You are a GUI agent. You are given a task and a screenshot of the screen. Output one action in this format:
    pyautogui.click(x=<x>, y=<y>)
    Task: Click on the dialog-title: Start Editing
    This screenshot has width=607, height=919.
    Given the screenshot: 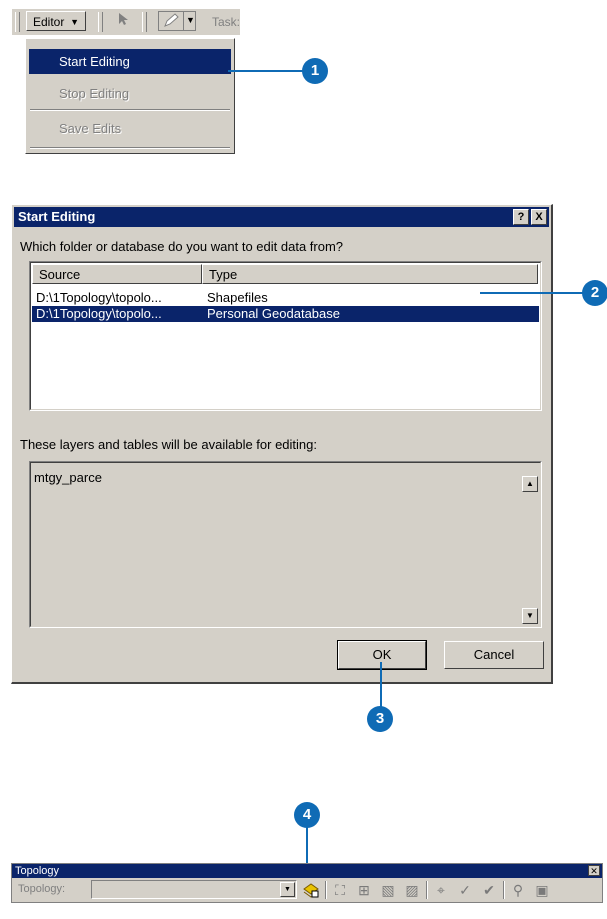 What is the action you would take?
    pyautogui.click(x=57, y=216)
    